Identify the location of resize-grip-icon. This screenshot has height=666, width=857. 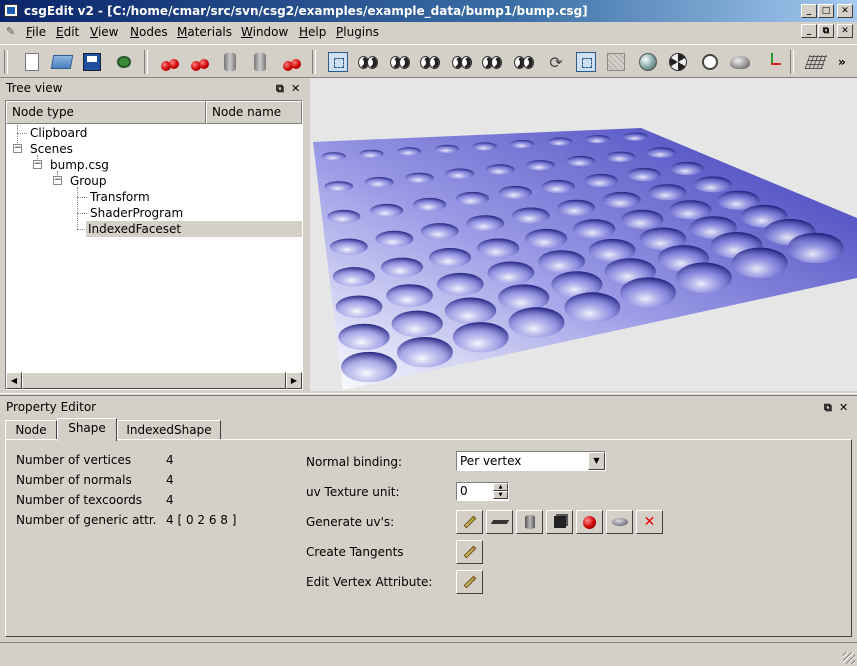
(849, 658).